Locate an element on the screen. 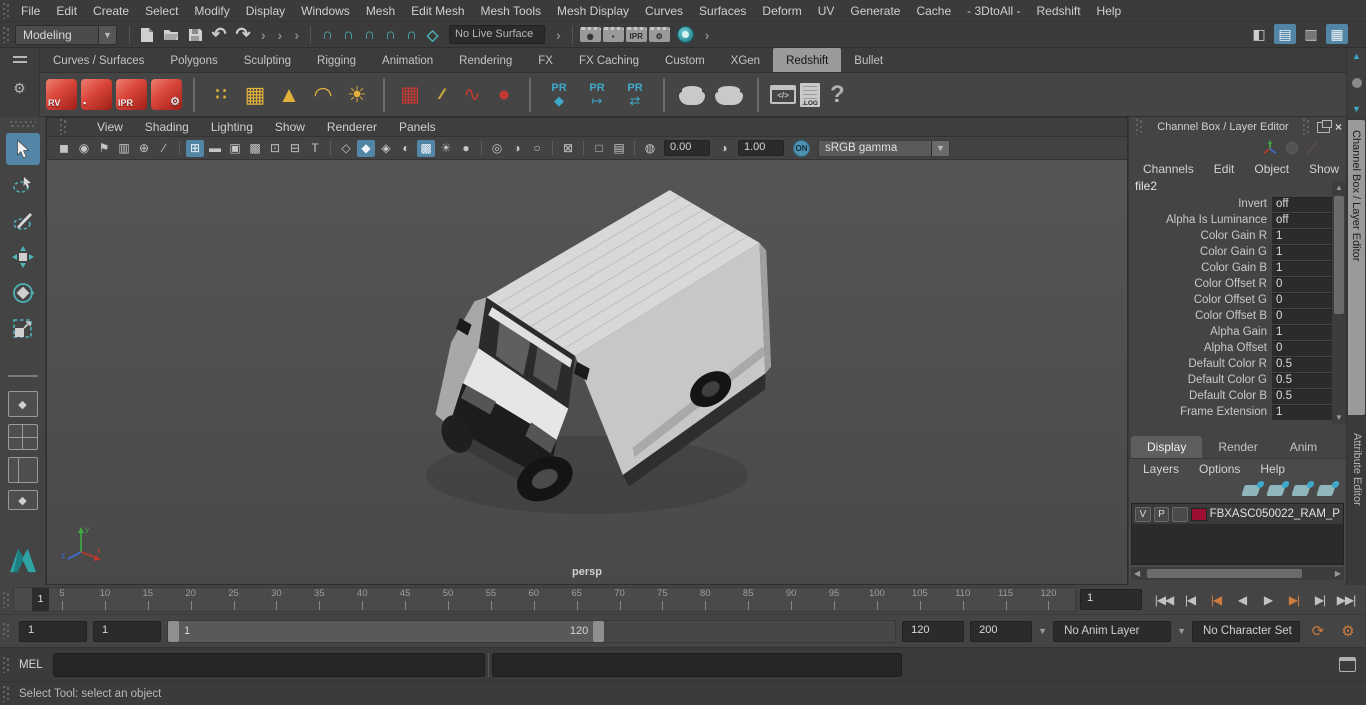  speed-slow-icon is located at coordinates (1292, 148).